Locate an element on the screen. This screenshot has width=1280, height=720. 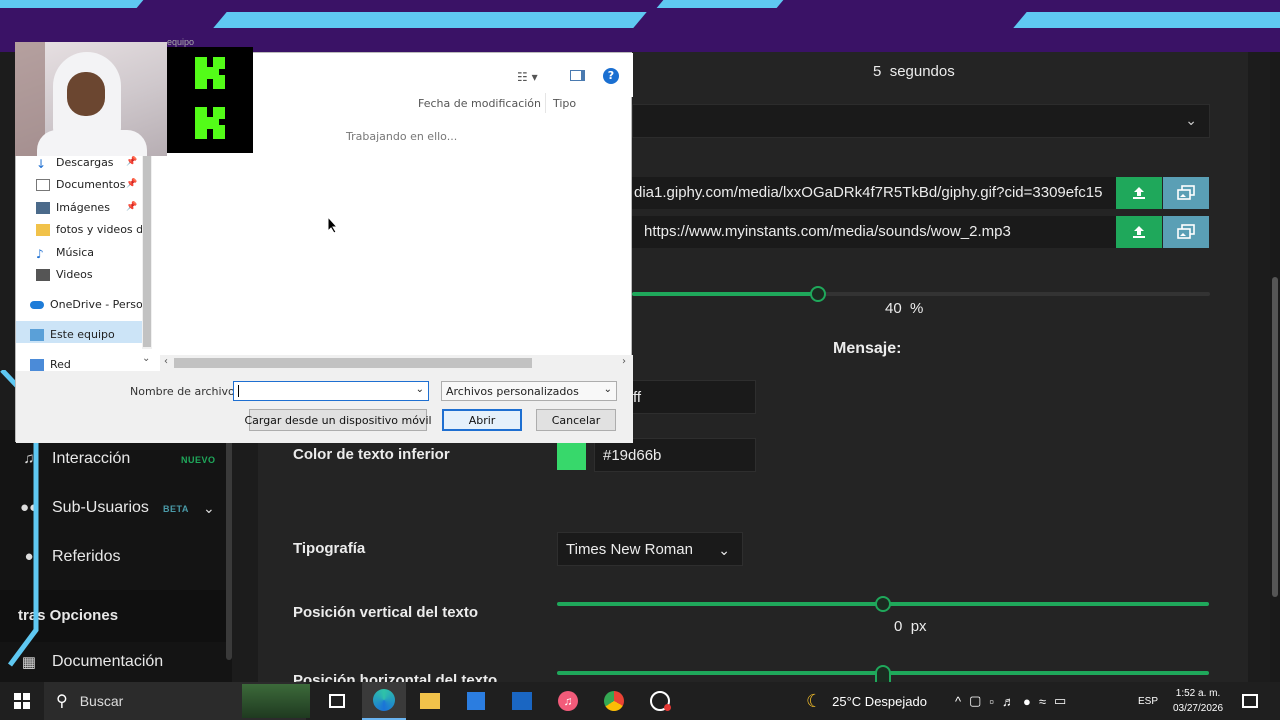
clock: 1:52 a. m. 03/27/2026 is located at coordinates (1198, 701).